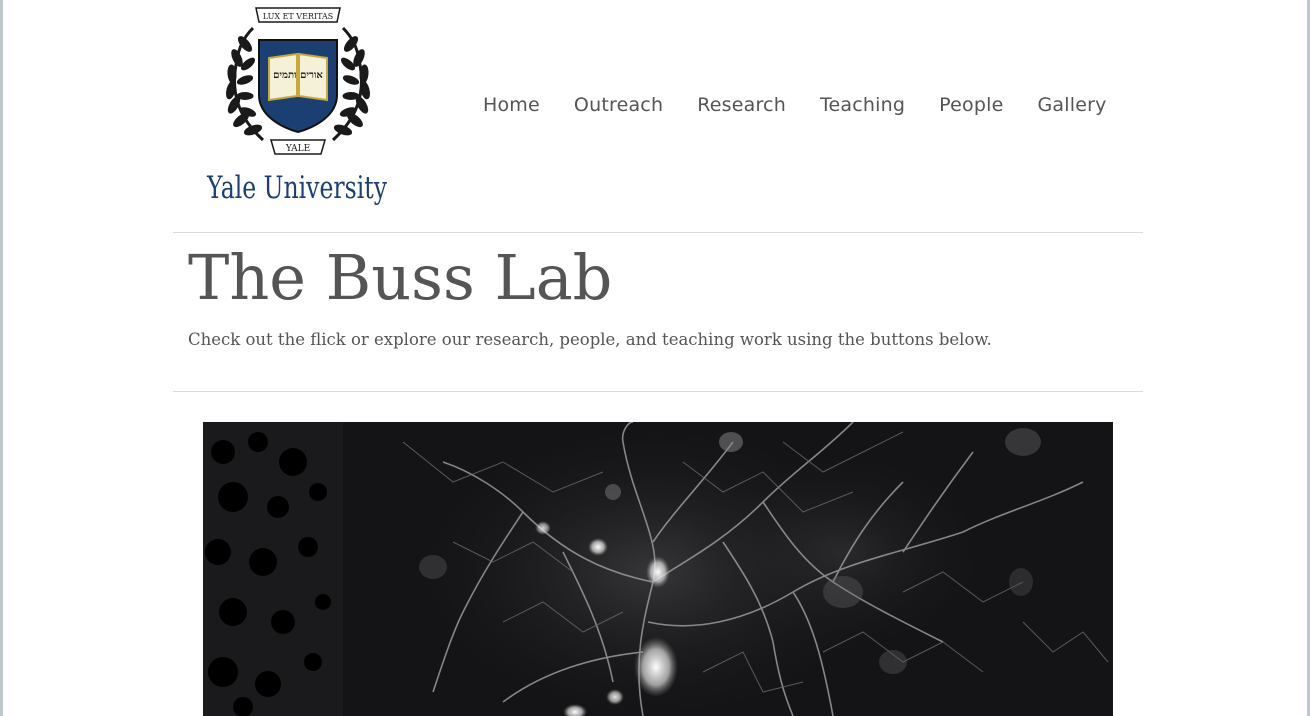 The width and height of the screenshot is (1310, 716). What do you see at coordinates (658, 232) in the screenshot?
I see `header-divider` at bounding box center [658, 232].